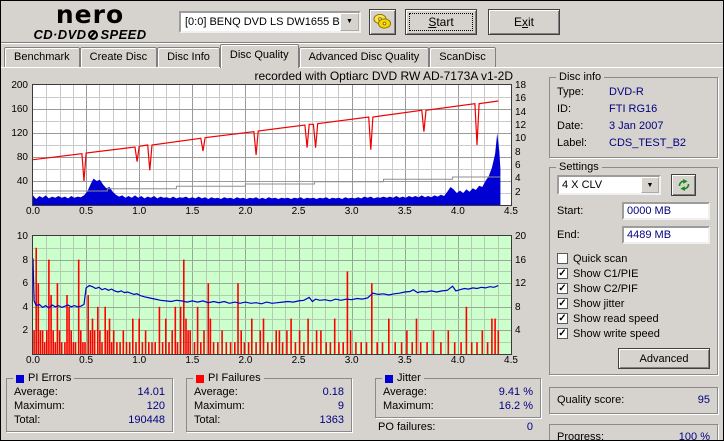 The image size is (724, 441). What do you see at coordinates (606, 273) in the screenshot?
I see `checkbox-label: Show C1/PIE` at bounding box center [606, 273].